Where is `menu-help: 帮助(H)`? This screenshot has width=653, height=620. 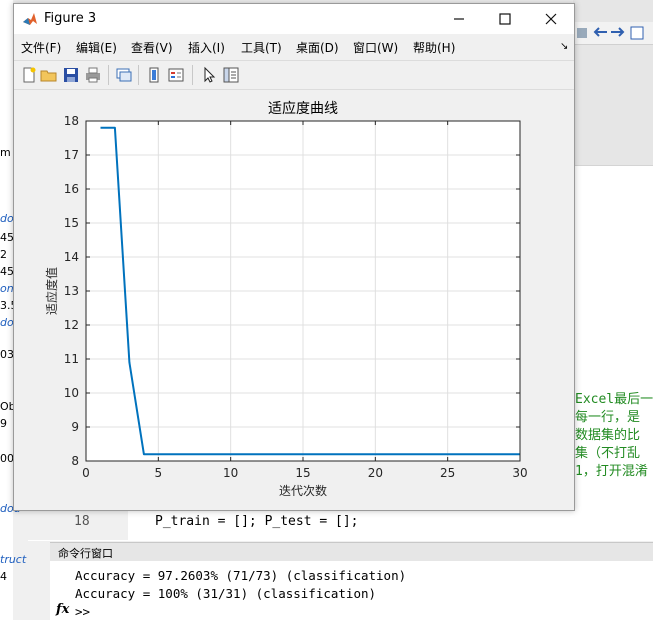 menu-help: 帮助(H) is located at coordinates (434, 47).